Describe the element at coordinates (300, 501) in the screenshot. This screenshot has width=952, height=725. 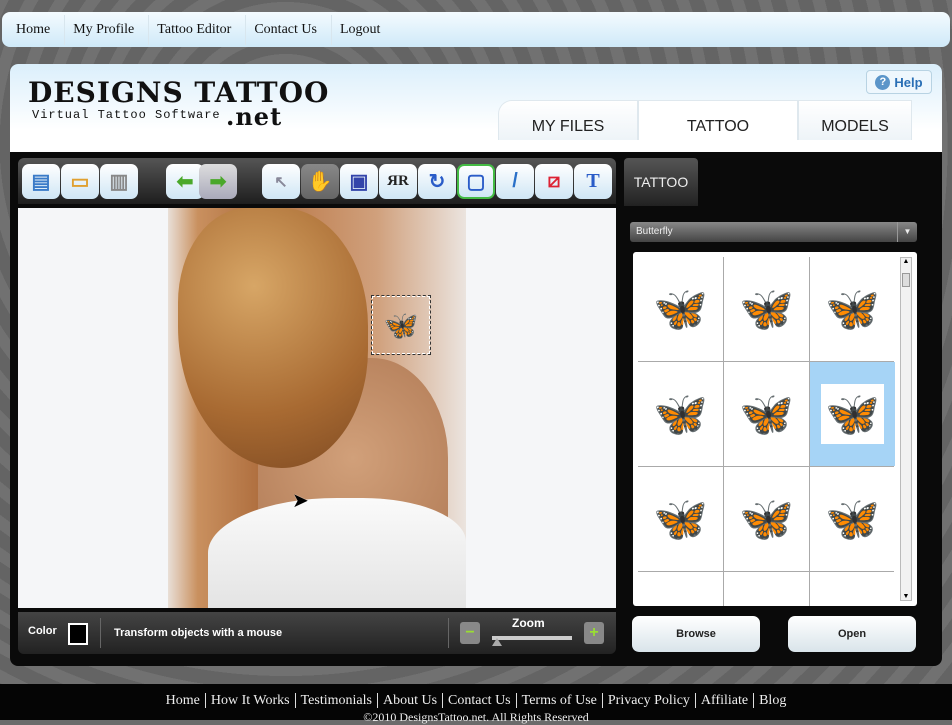
I see `mouse-cursor-icon: ➤` at that location.